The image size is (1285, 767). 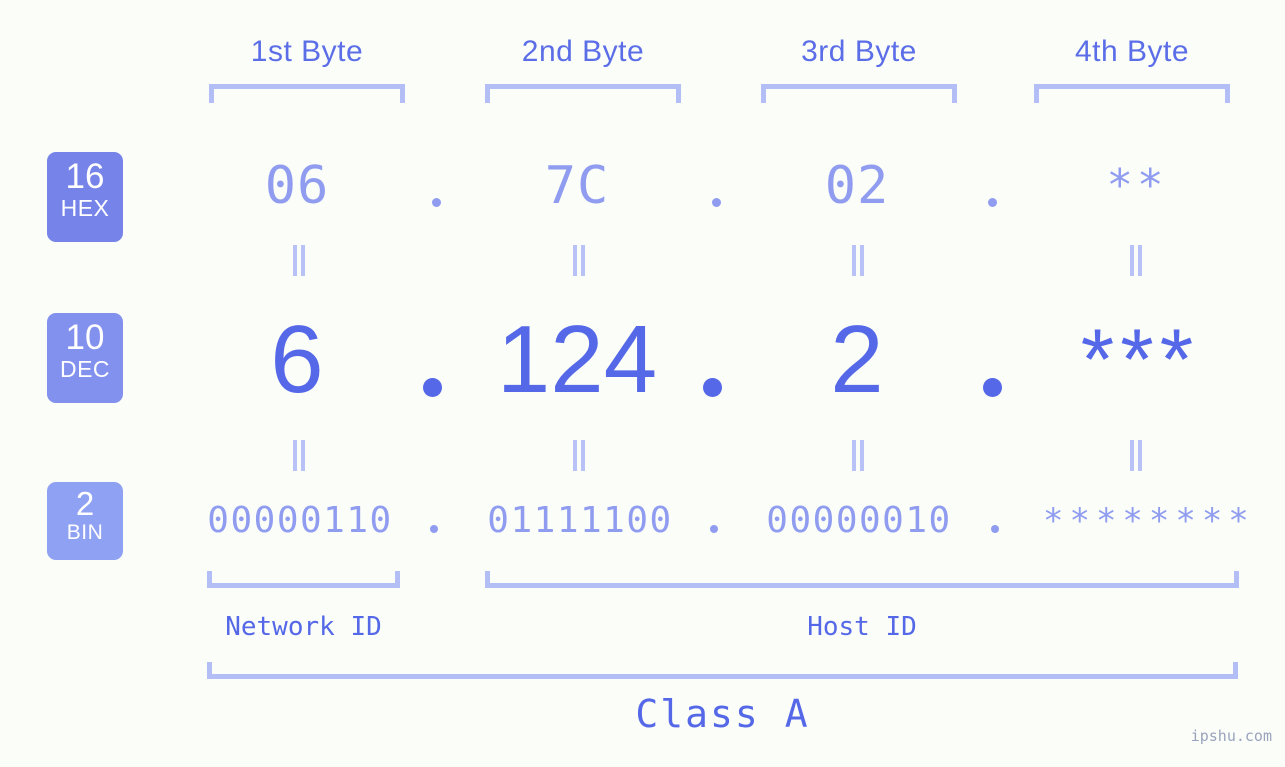 What do you see at coordinates (85, 503) in the screenshot?
I see `base-badge-bin-number: 2` at bounding box center [85, 503].